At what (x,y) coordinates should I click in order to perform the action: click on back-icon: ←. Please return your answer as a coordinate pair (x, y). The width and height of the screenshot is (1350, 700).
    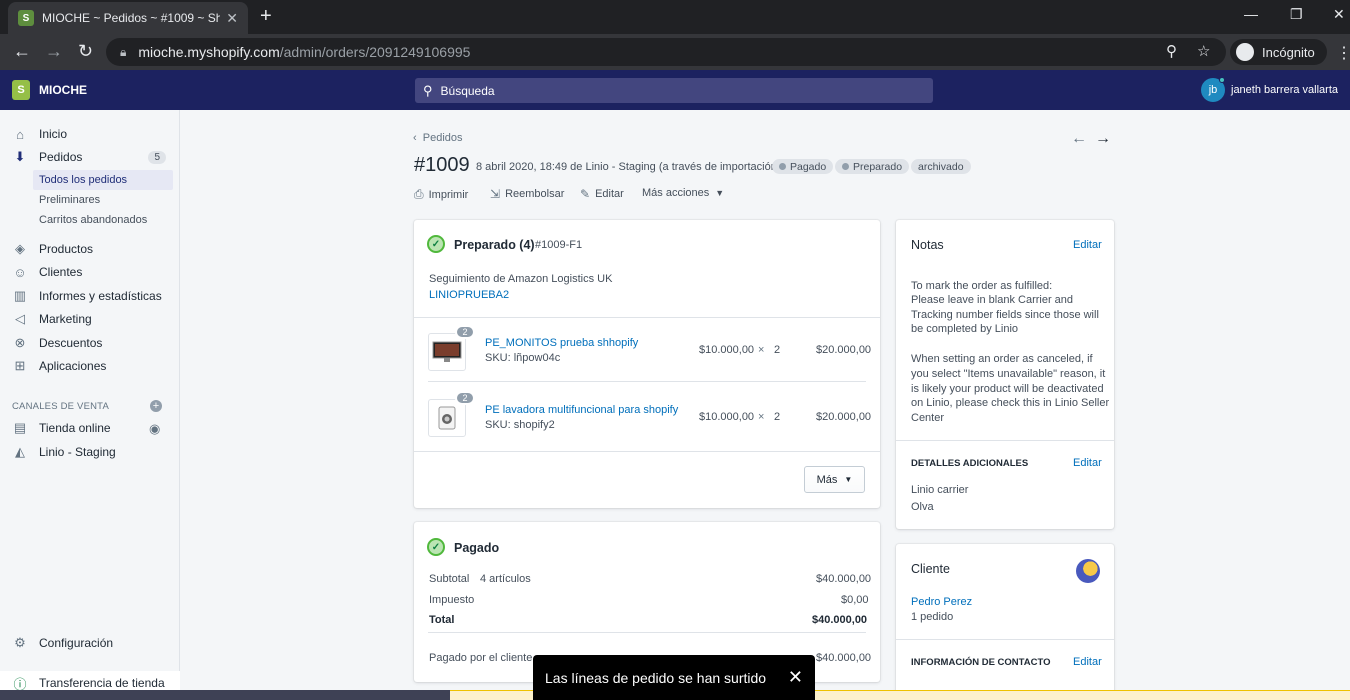
    Looking at the image, I should click on (22, 51).